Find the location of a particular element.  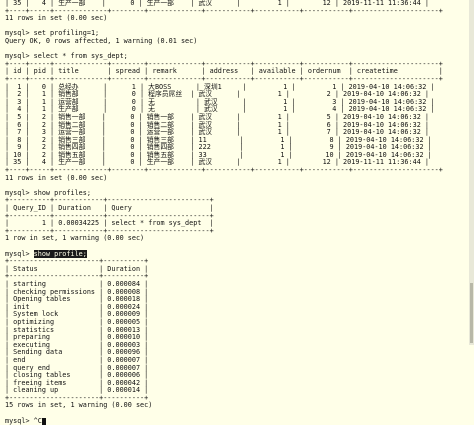

table-row: | closing tables | 0.000006 | is located at coordinates (77, 375).